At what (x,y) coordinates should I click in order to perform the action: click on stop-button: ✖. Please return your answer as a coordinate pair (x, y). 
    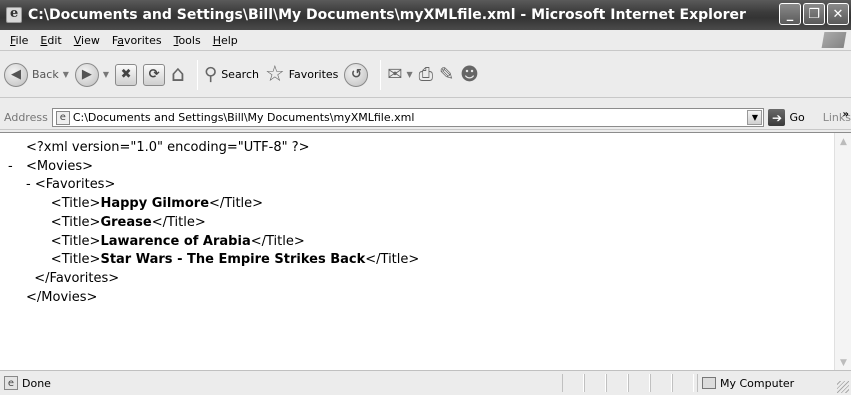
    Looking at the image, I should click on (126, 74).